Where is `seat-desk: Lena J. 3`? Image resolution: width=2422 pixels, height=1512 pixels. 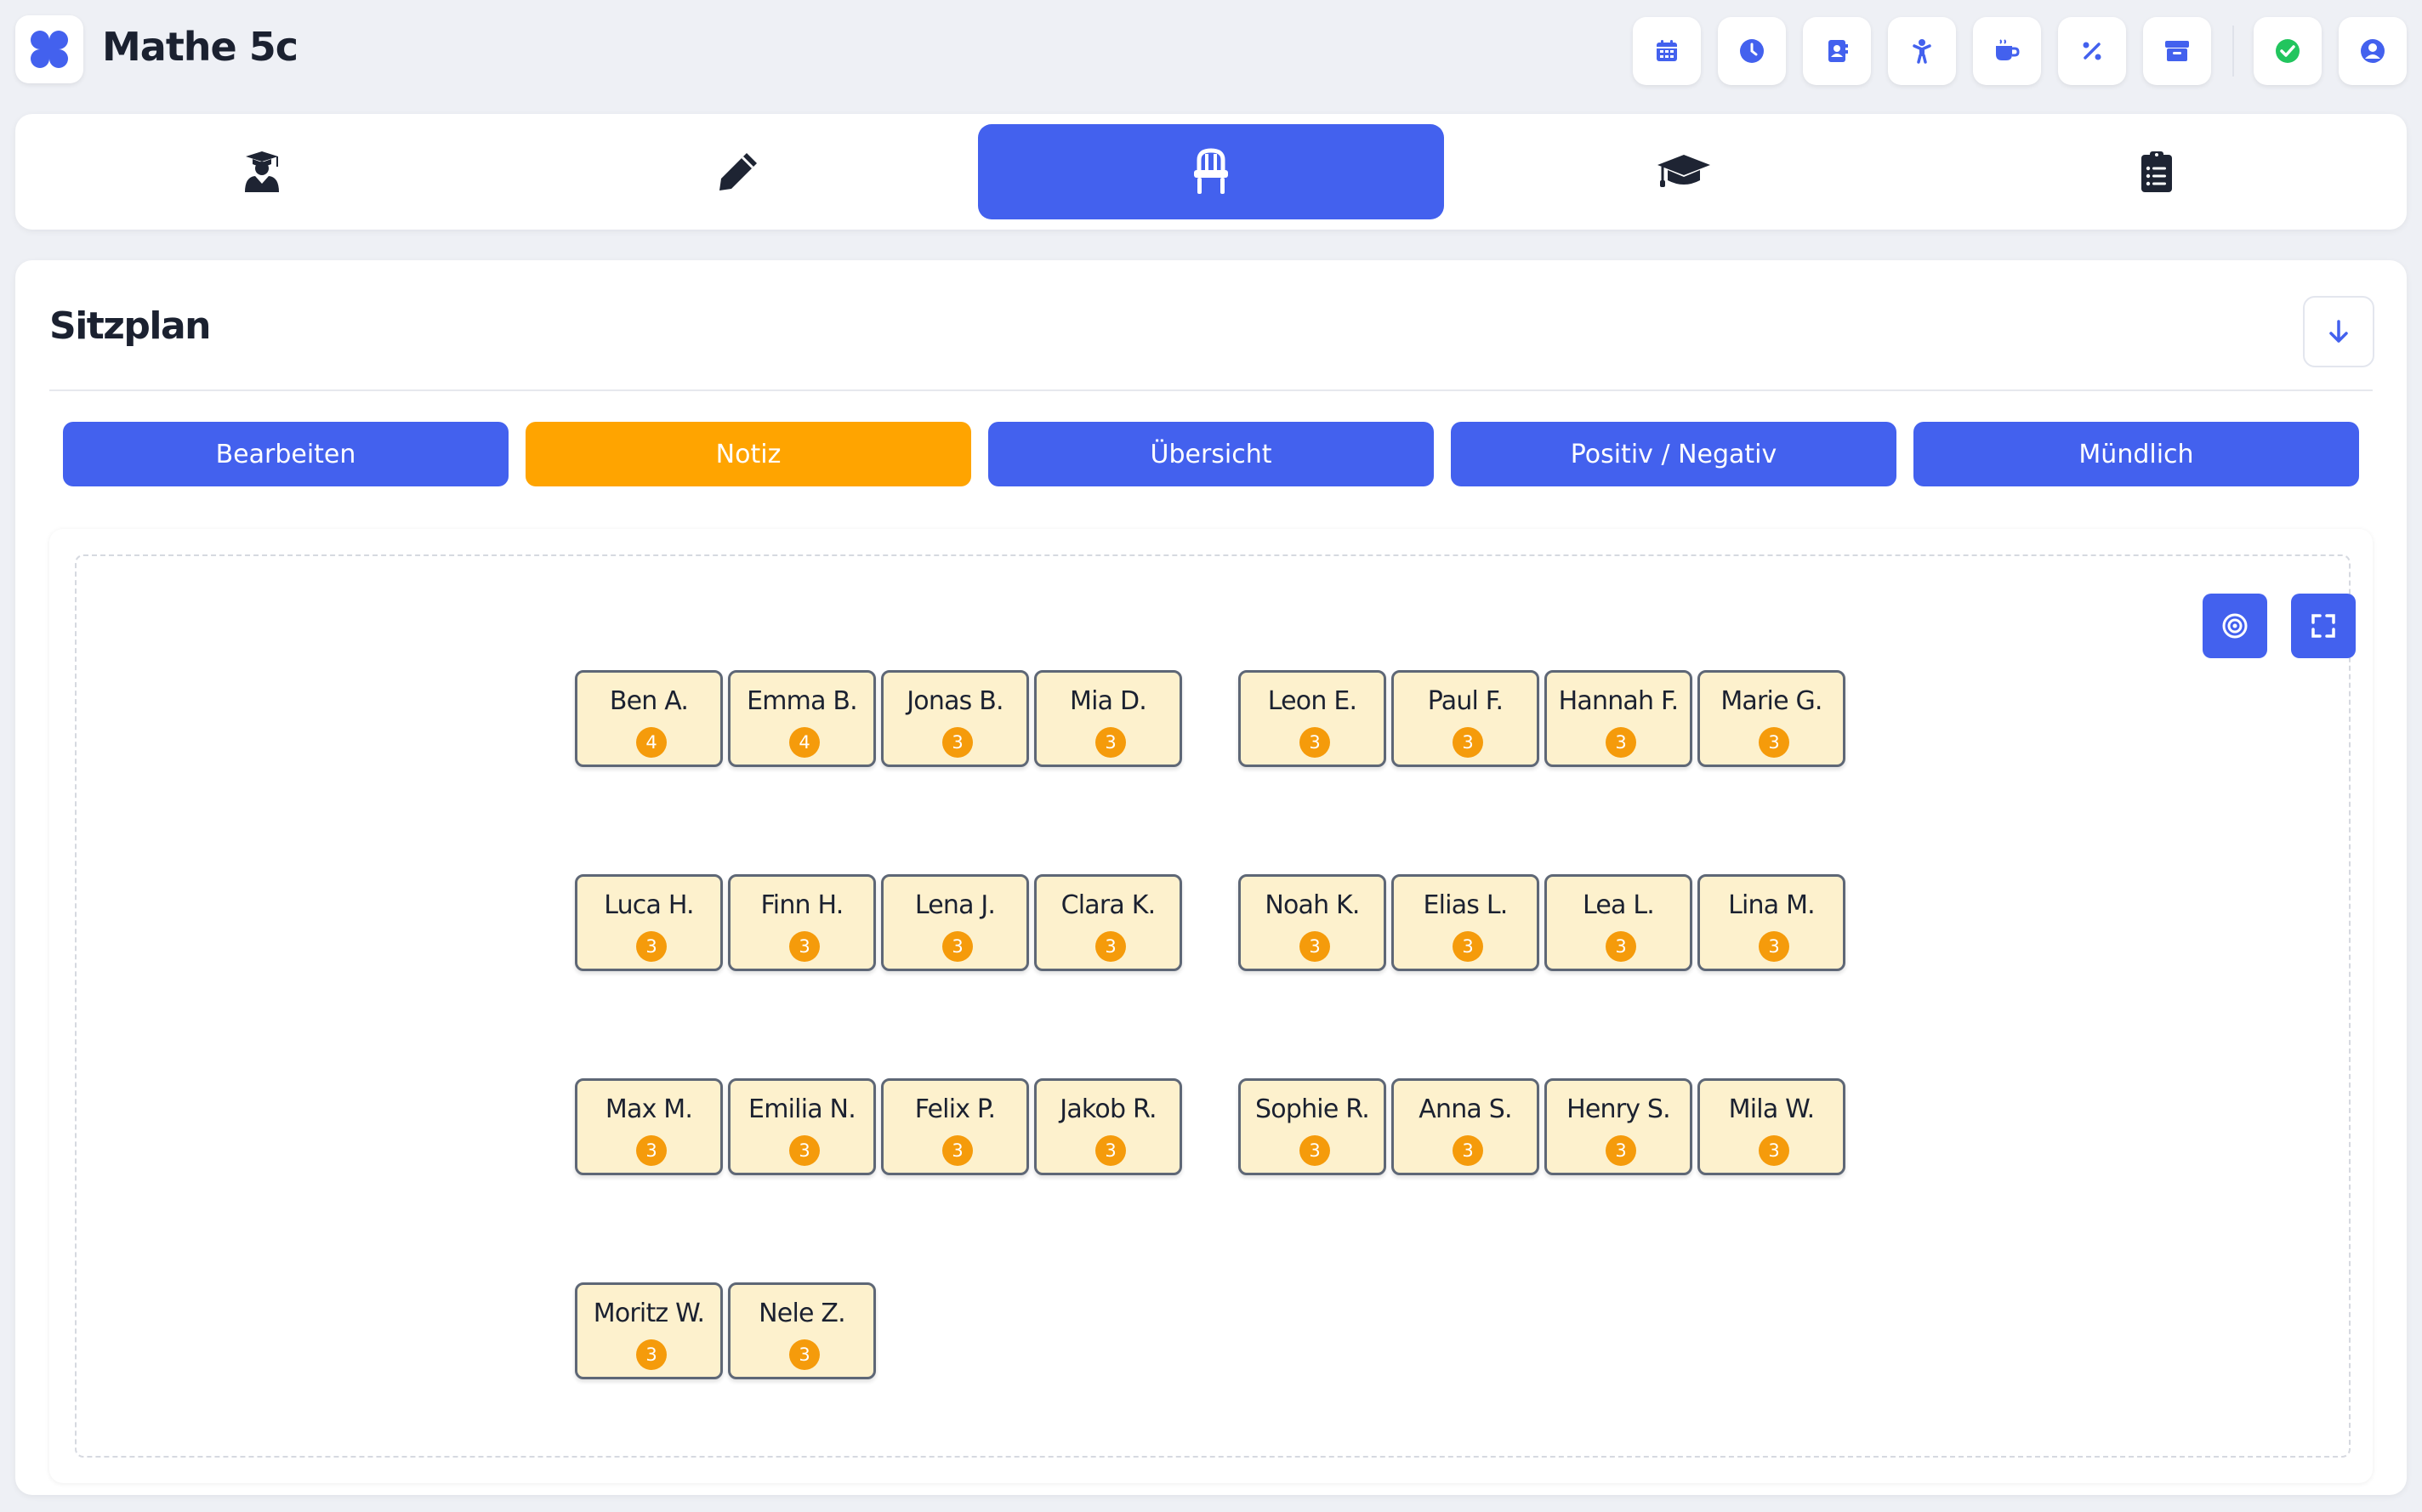 seat-desk: Lena J. 3 is located at coordinates (955, 922).